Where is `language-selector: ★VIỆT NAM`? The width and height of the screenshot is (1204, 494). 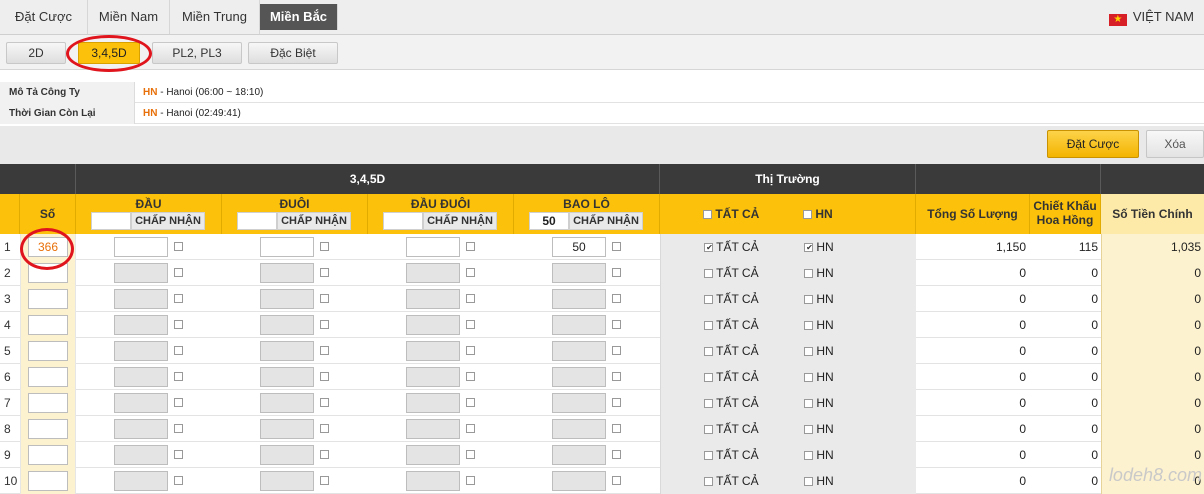 language-selector: ★VIỆT NAM is located at coordinates (1151, 17).